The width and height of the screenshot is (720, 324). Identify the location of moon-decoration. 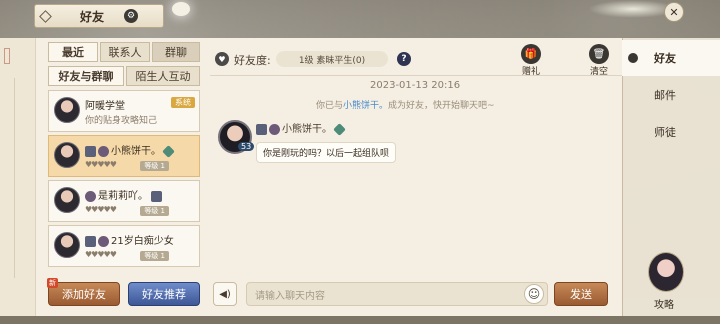
(181, 9).